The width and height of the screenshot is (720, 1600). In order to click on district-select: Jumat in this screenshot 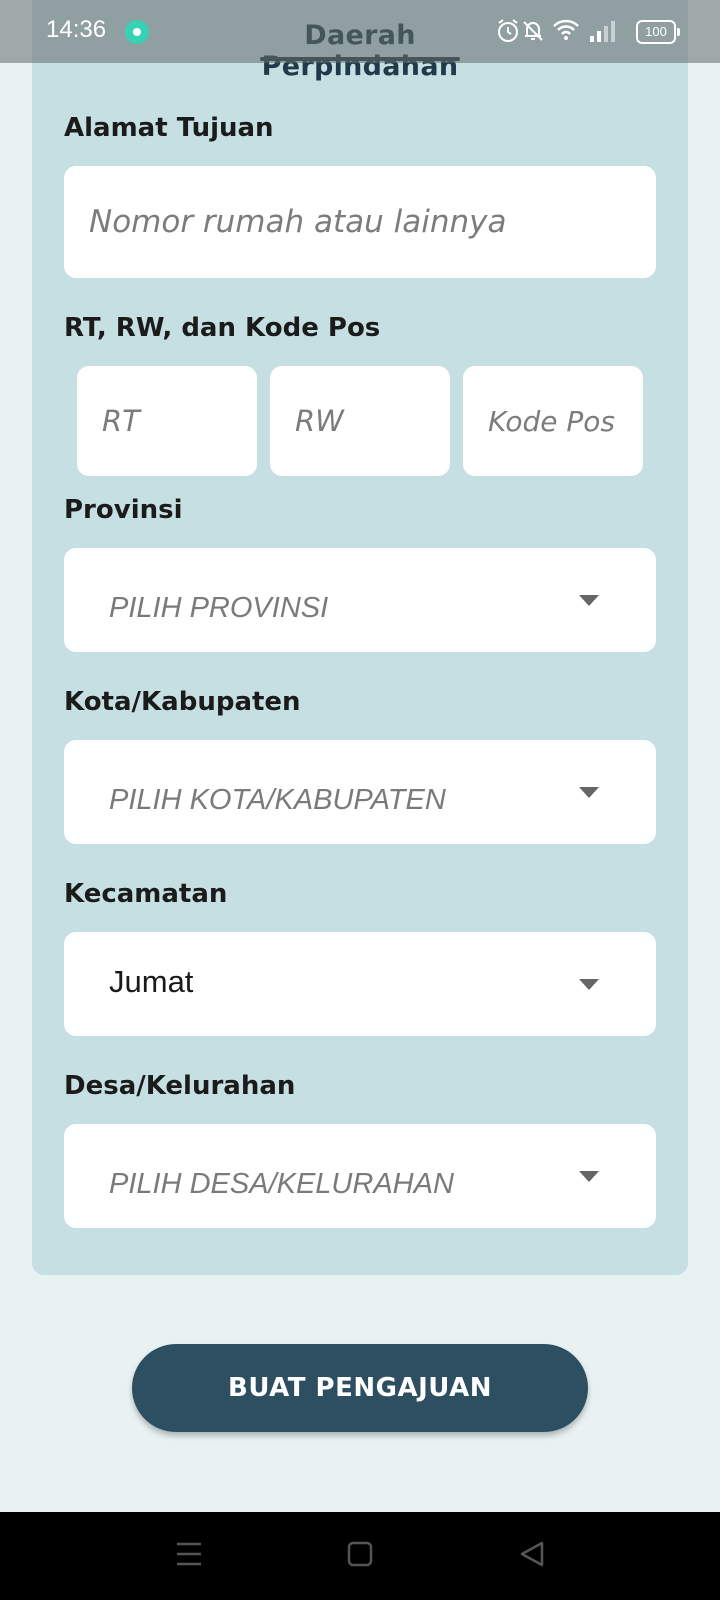, I will do `click(360, 984)`.